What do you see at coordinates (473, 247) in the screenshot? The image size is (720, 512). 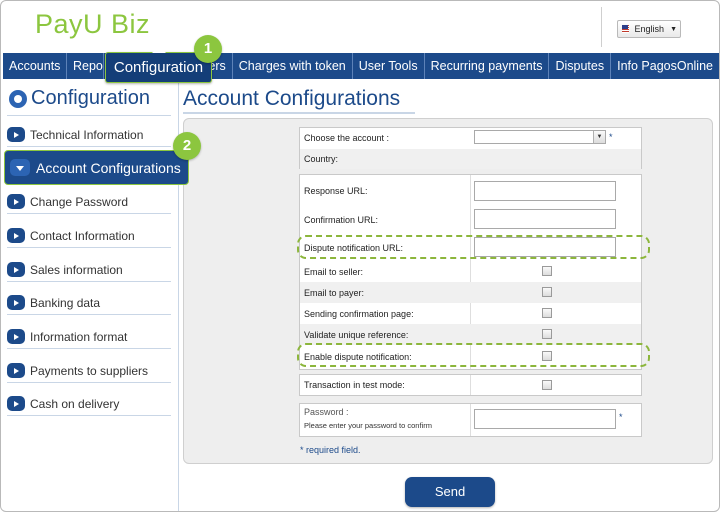 I see `highlight-dispute-url` at bounding box center [473, 247].